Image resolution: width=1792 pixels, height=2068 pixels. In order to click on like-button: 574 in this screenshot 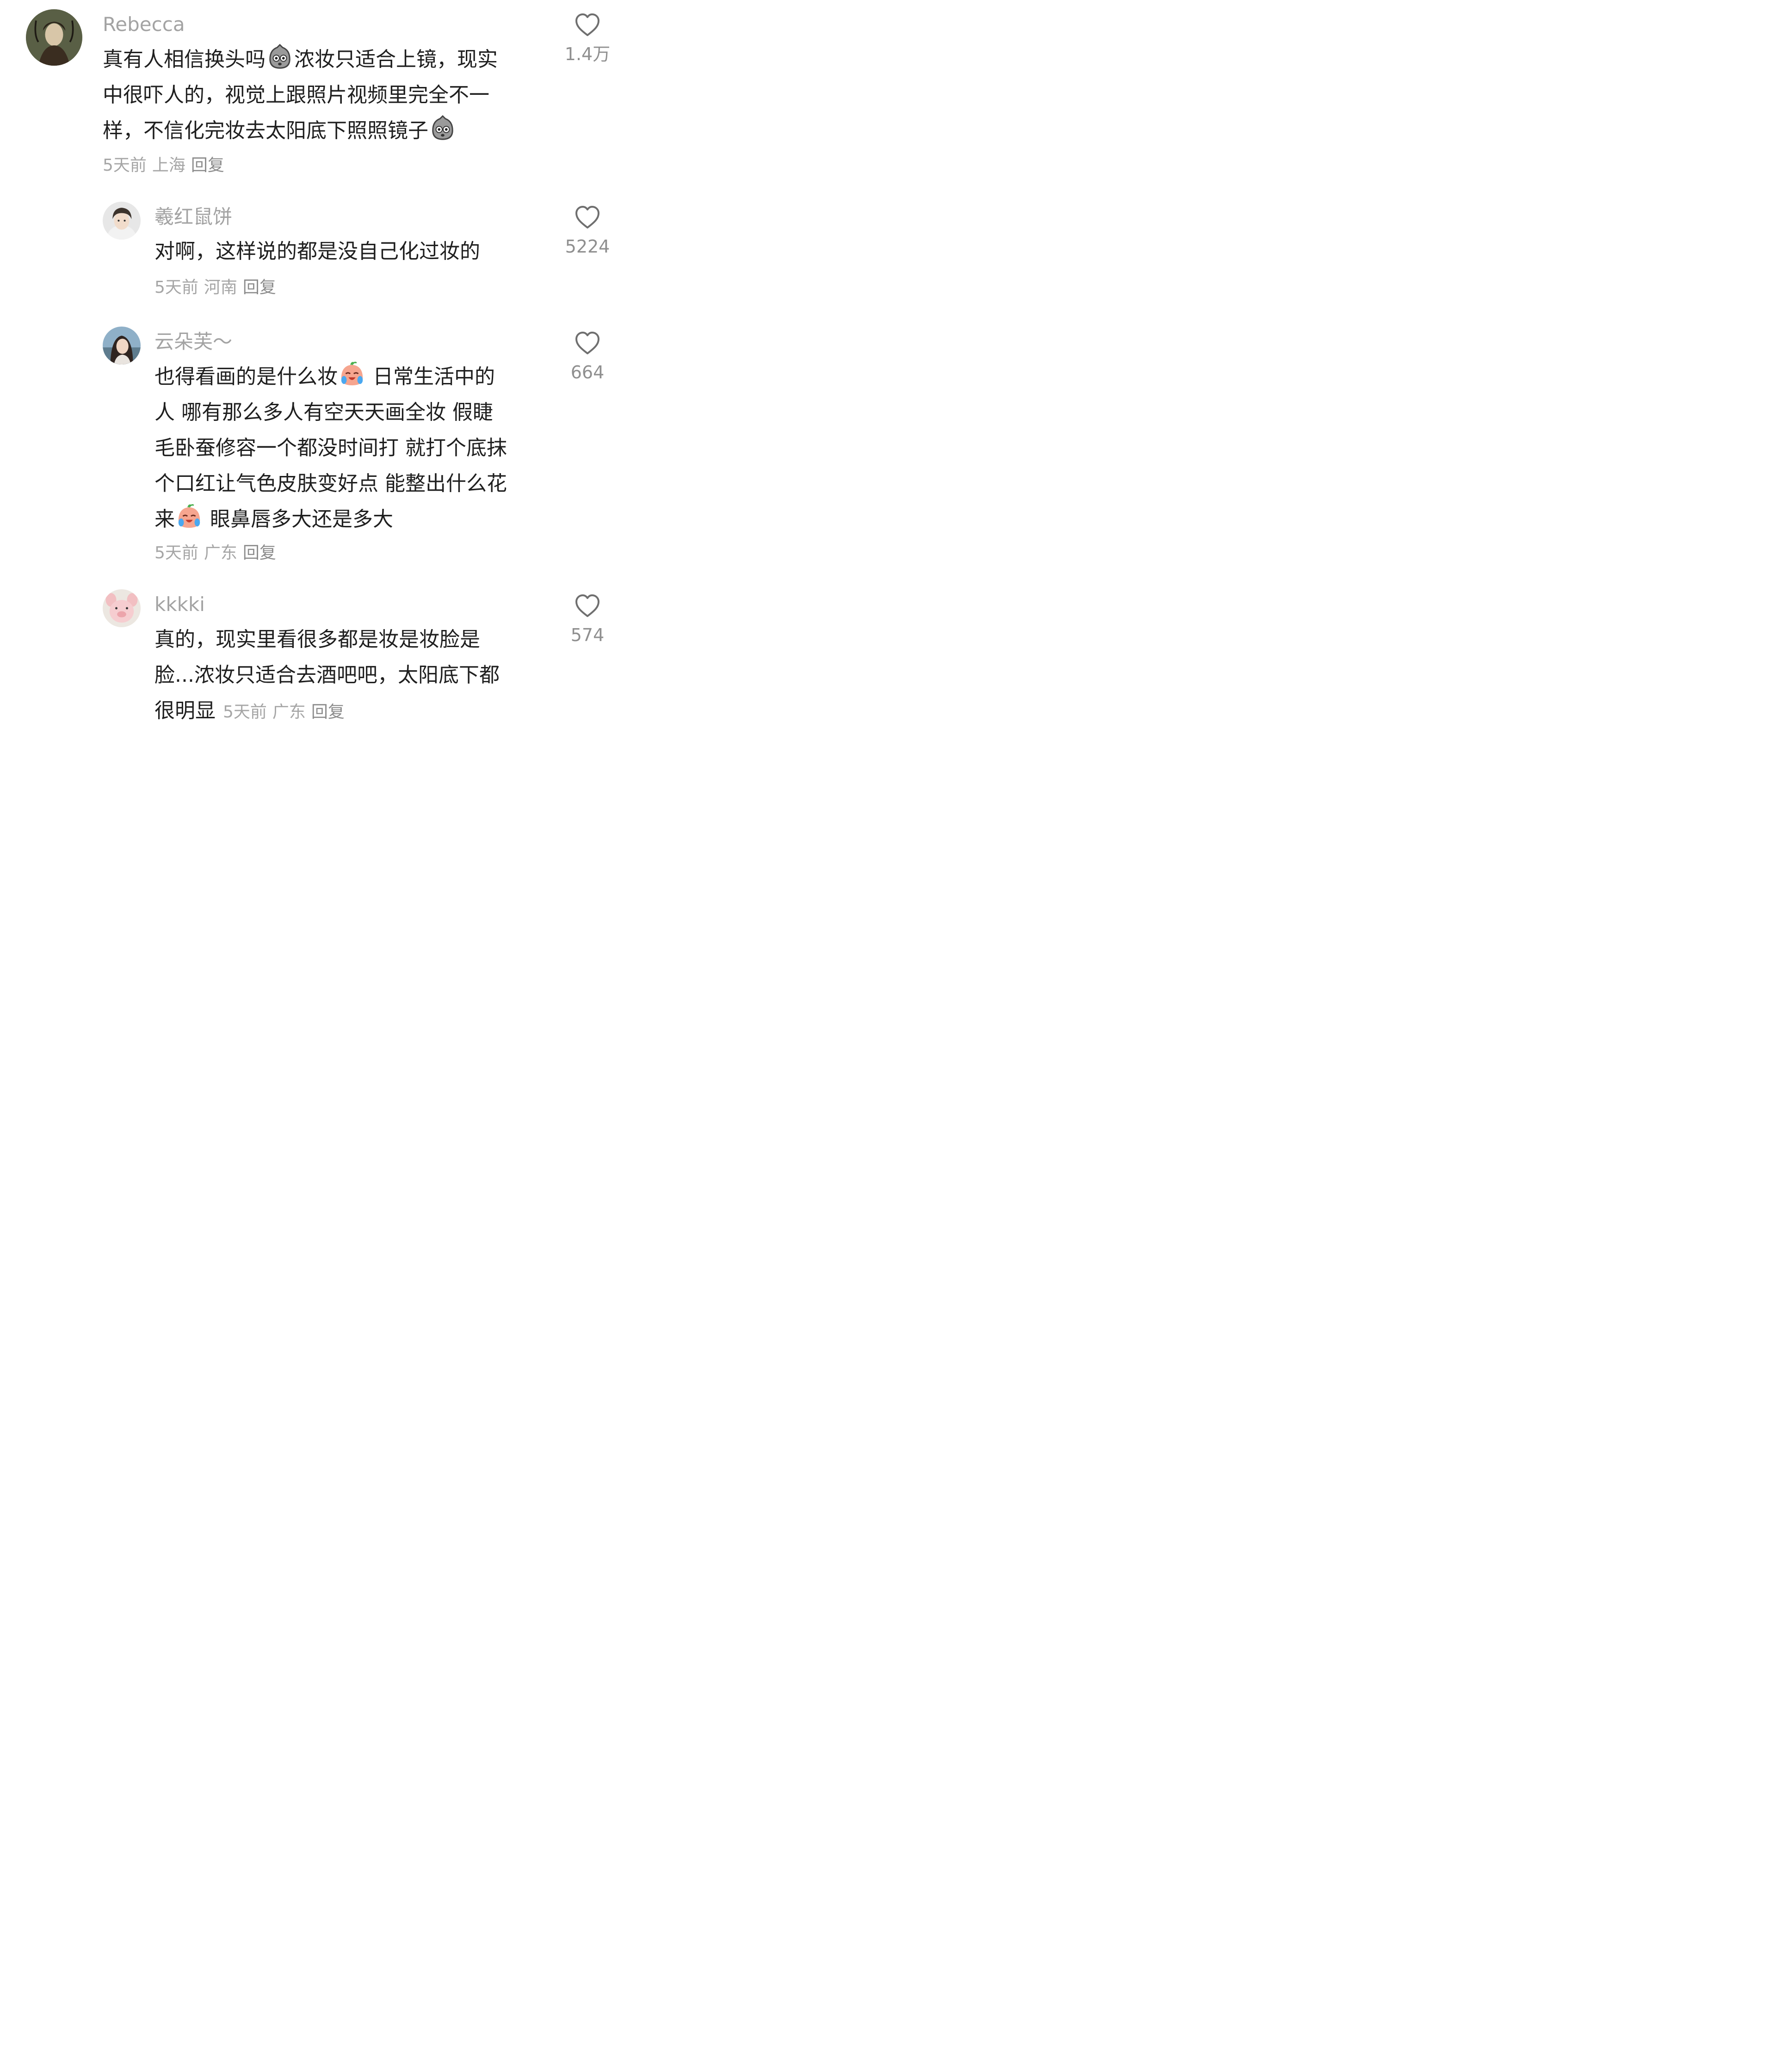, I will do `click(587, 619)`.